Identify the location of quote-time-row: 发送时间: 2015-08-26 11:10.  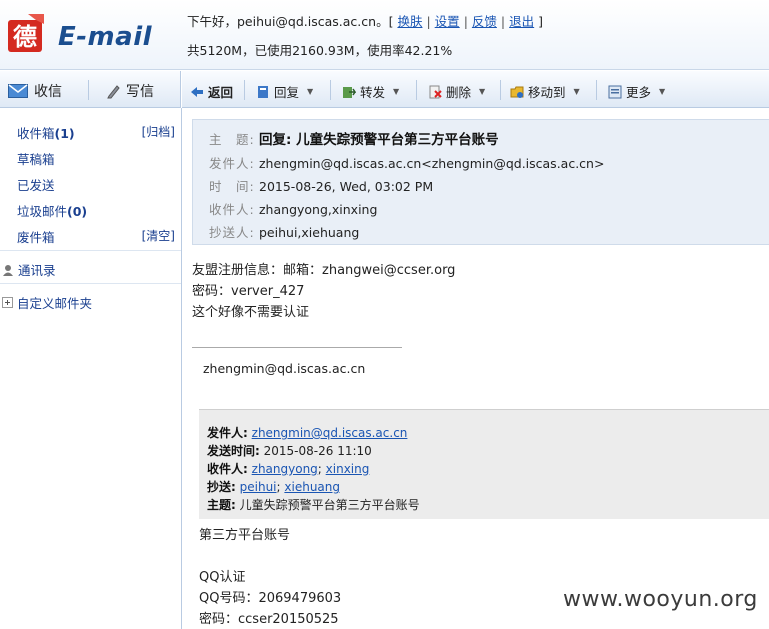
(289, 450).